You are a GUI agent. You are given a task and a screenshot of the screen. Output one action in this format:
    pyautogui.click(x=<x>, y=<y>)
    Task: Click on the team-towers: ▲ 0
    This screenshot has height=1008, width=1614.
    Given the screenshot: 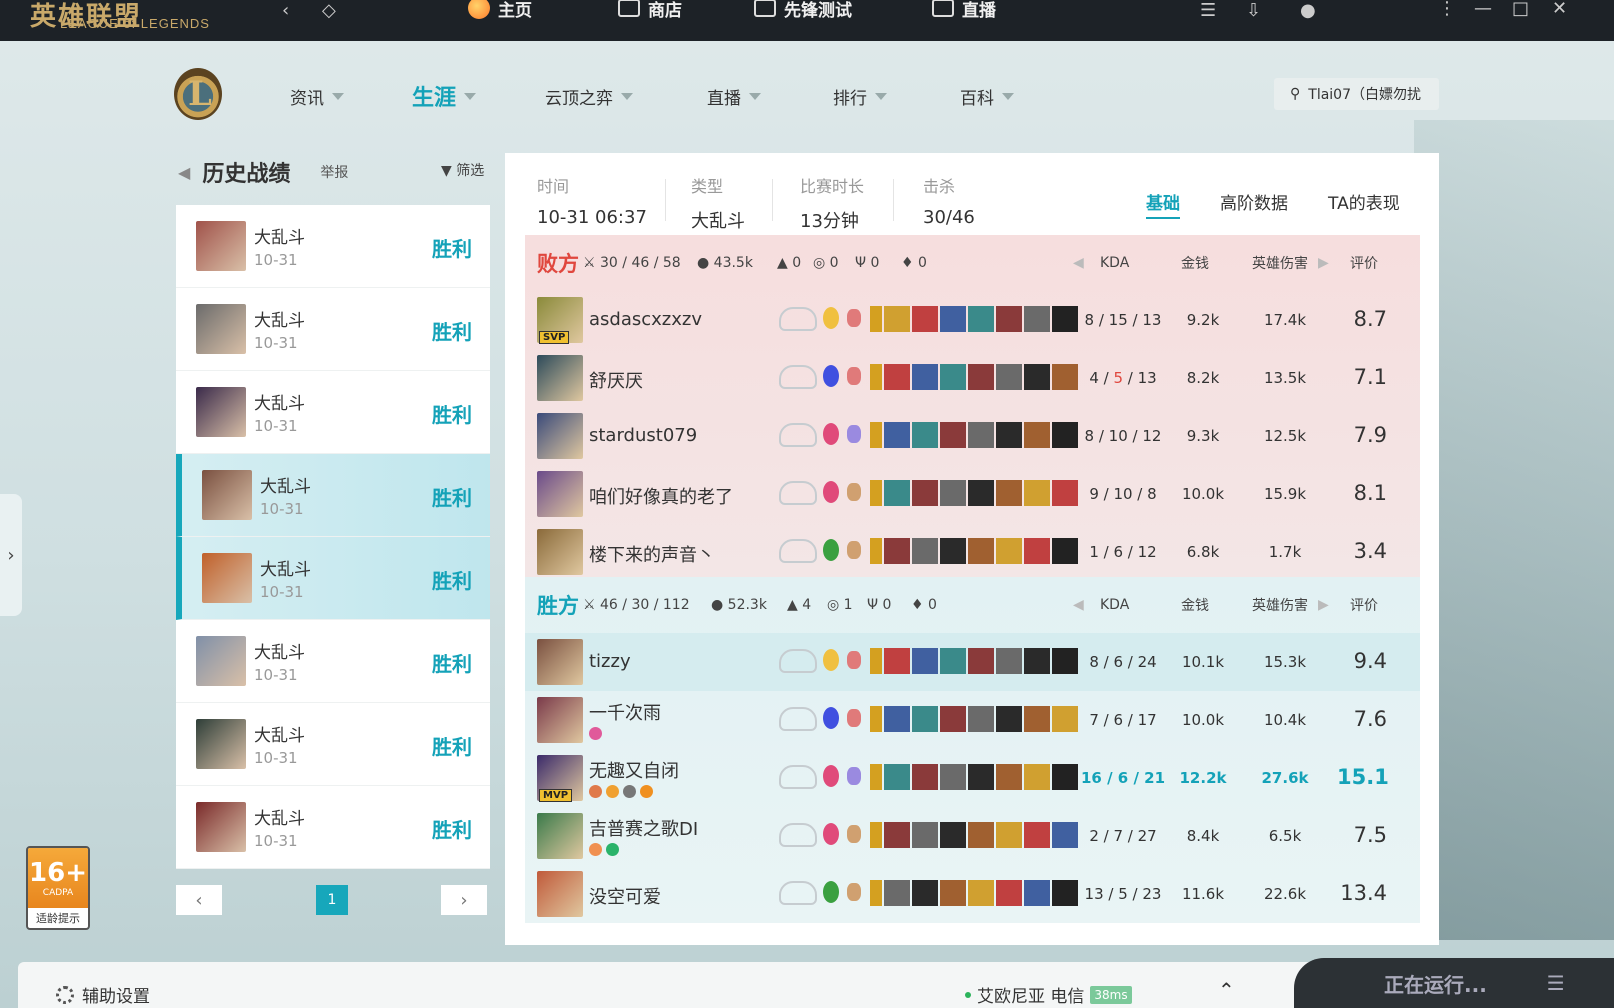 What is the action you would take?
    pyautogui.click(x=789, y=263)
    